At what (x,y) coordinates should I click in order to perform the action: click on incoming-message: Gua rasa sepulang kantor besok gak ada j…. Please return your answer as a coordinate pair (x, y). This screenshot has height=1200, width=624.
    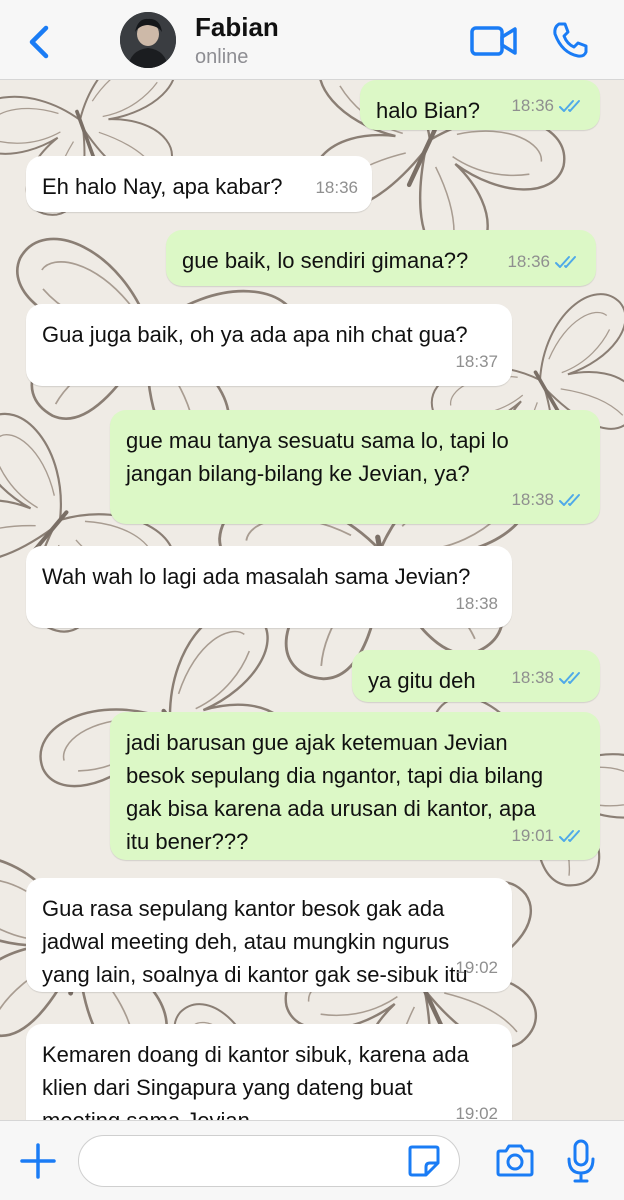
    Looking at the image, I should click on (269, 935).